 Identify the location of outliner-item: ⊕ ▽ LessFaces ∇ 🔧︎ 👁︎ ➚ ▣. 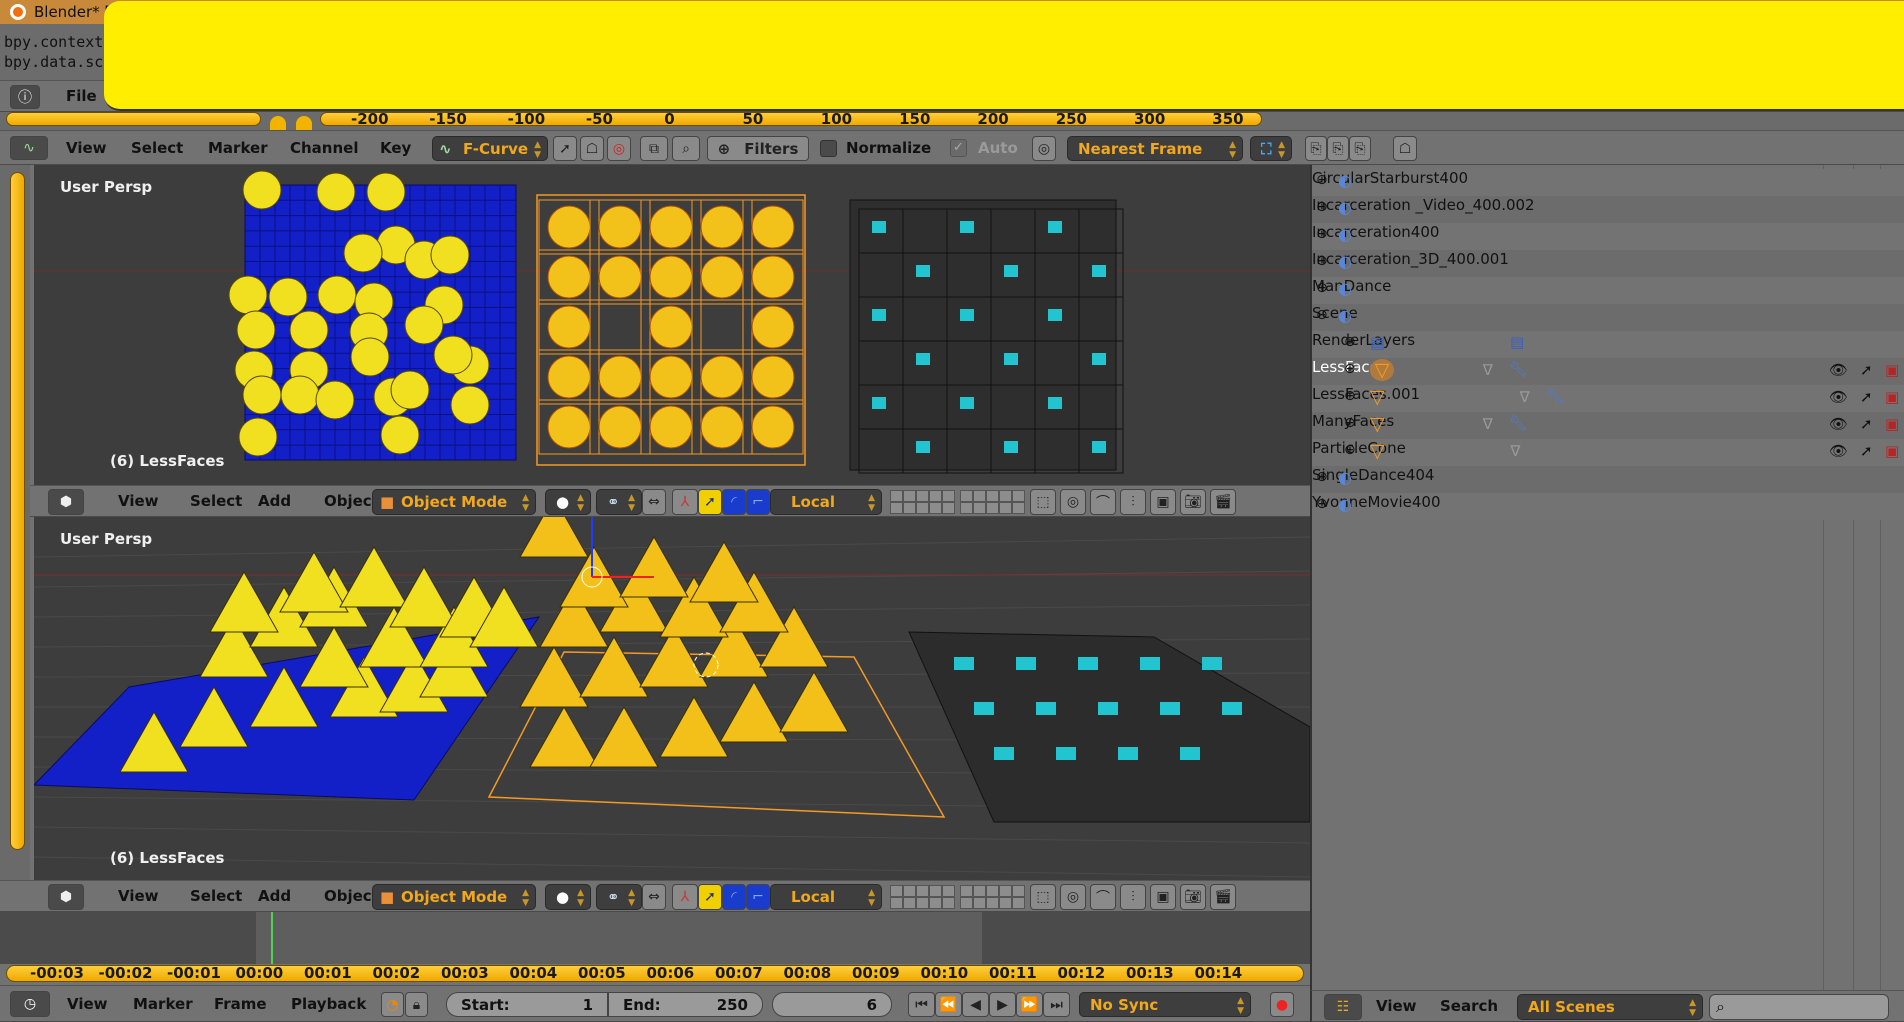
(1608, 371).